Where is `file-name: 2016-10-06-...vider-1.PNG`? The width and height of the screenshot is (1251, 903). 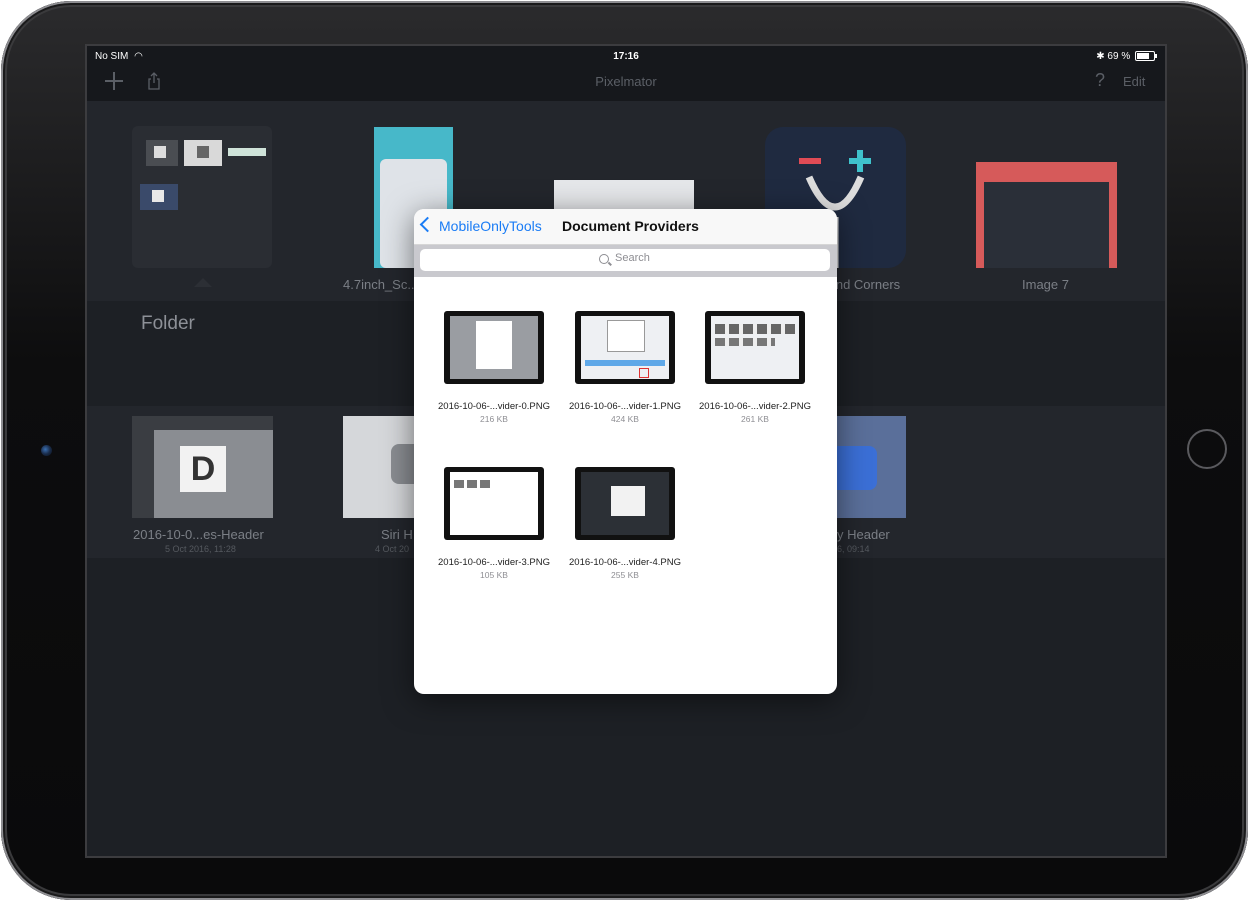
file-name: 2016-10-06-...vider-1.PNG is located at coordinates (625, 406).